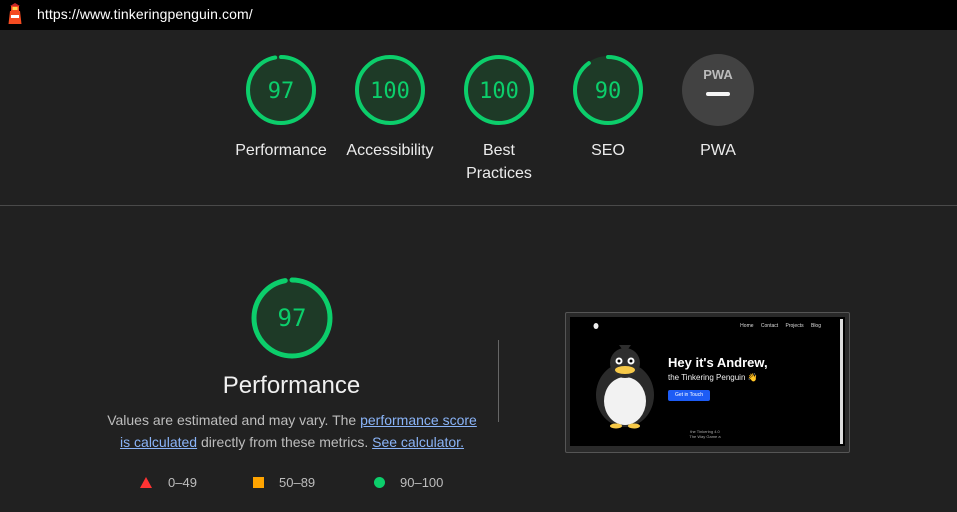  I want to click on screenshot-headline: Hey it's Andrew,, so click(718, 362).